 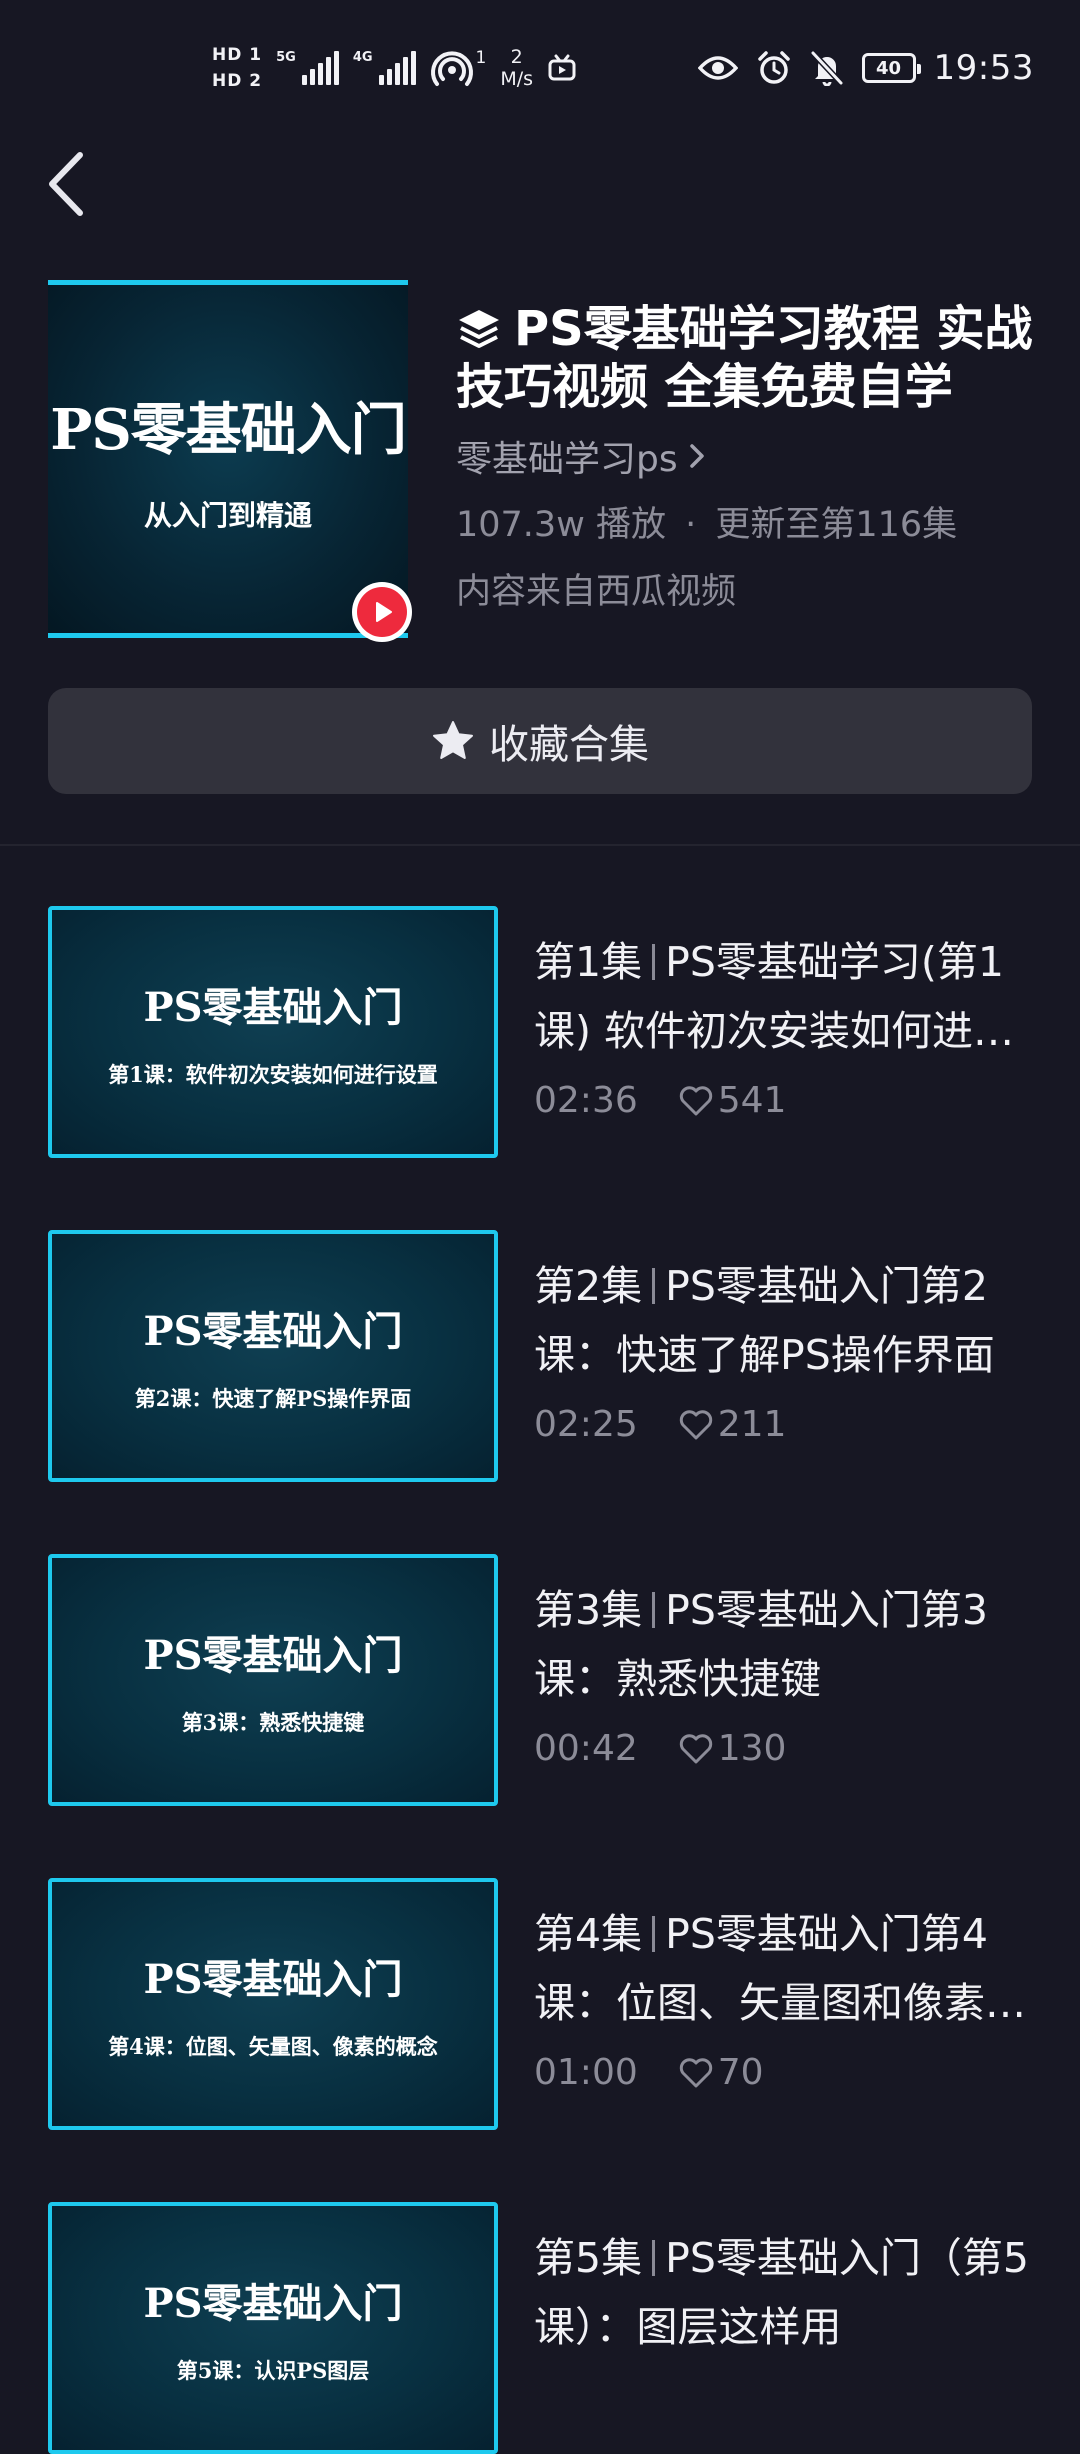 What do you see at coordinates (983, 68) in the screenshot?
I see `clock: 19:53` at bounding box center [983, 68].